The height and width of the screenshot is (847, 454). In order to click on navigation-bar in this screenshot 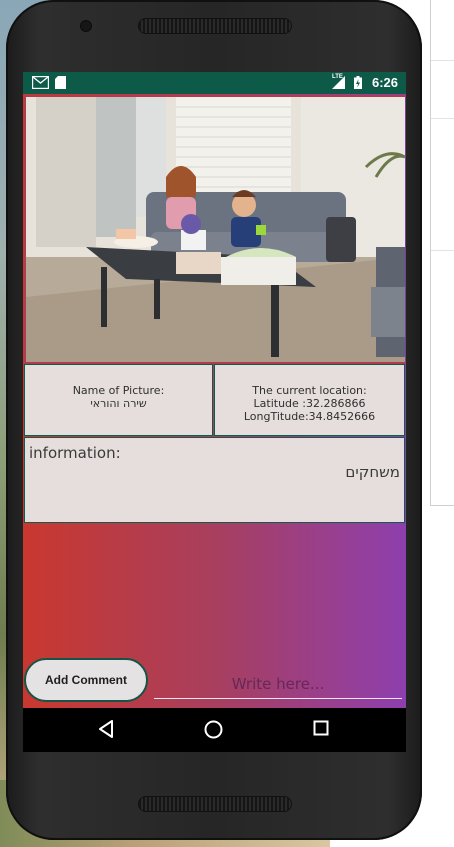, I will do `click(214, 730)`.